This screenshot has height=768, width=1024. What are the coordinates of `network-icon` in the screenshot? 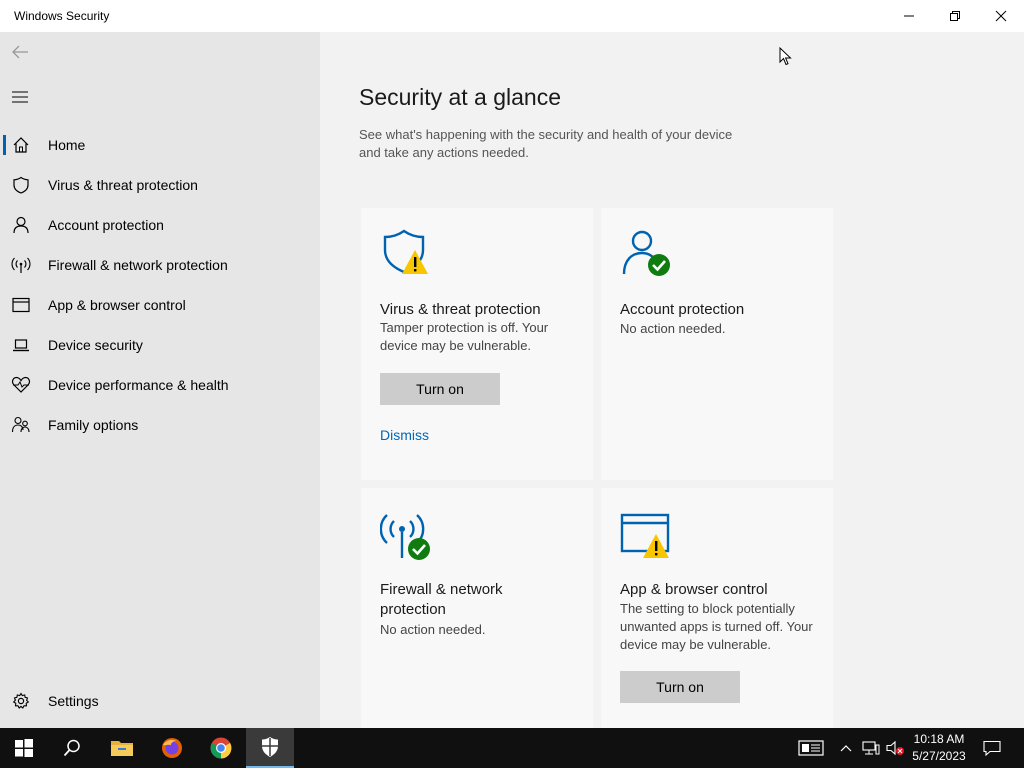 It's located at (871, 748).